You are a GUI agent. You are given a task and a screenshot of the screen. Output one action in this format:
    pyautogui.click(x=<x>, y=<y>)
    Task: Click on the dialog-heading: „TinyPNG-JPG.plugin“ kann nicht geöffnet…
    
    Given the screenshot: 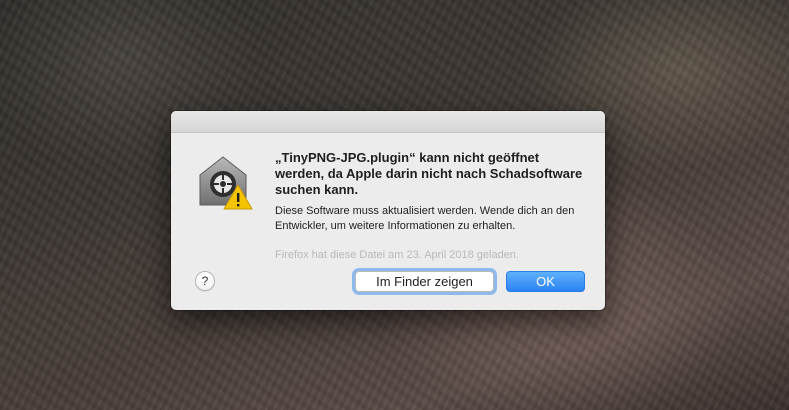 What is the action you would take?
    pyautogui.click(x=429, y=173)
    